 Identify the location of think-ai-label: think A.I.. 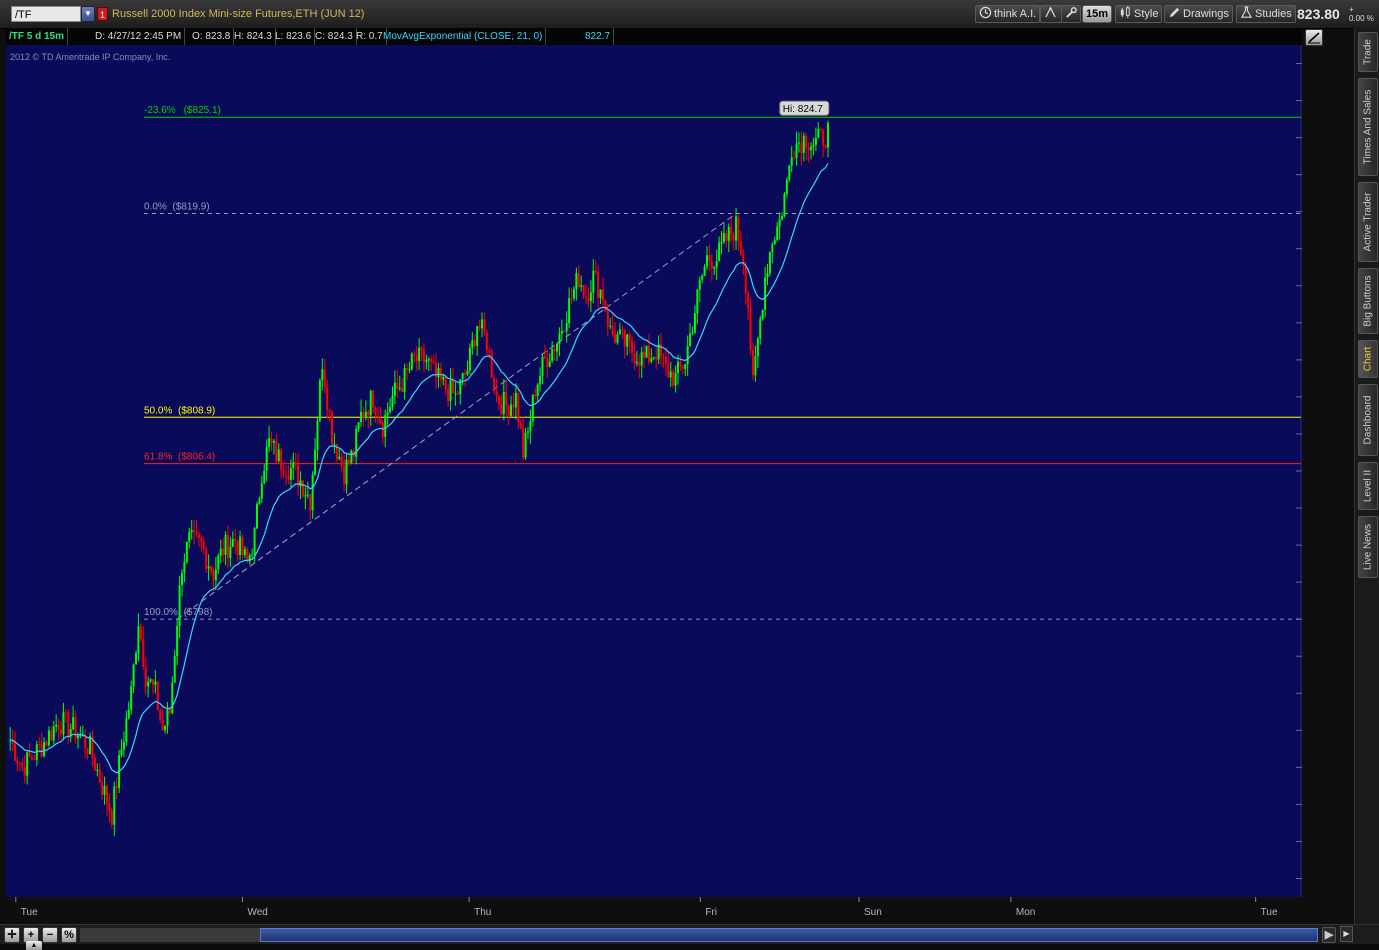
(1015, 14).